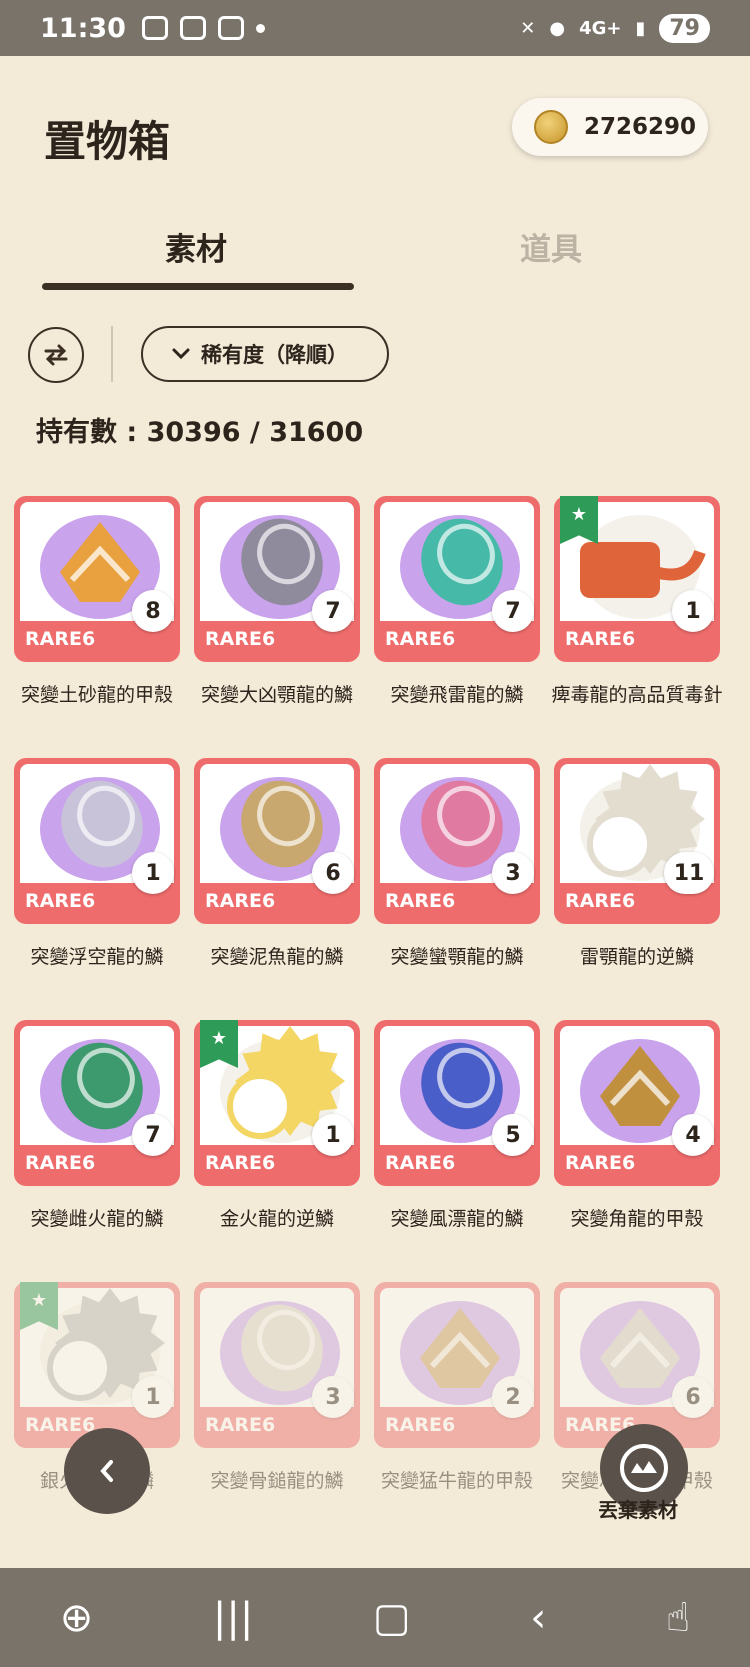 This screenshot has width=750, height=1667. I want to click on material-card: RARE6 11, so click(637, 841).